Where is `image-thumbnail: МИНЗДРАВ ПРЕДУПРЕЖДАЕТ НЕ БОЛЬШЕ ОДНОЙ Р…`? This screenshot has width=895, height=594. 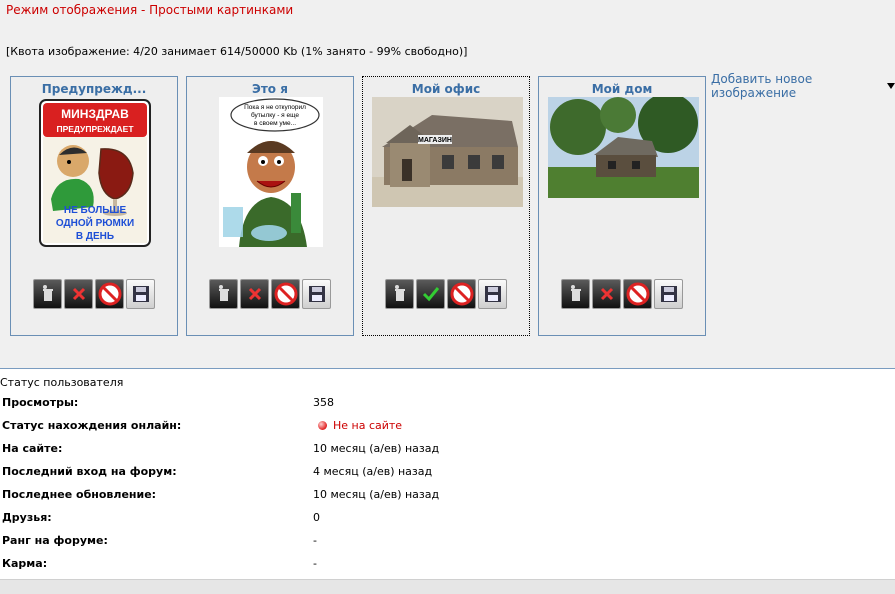 image-thumbnail: МИНЗДРАВ ПРЕДУПРЕЖДАЕТ НЕ БОЛЬШЕ ОДНОЙ Р… is located at coordinates (95, 173).